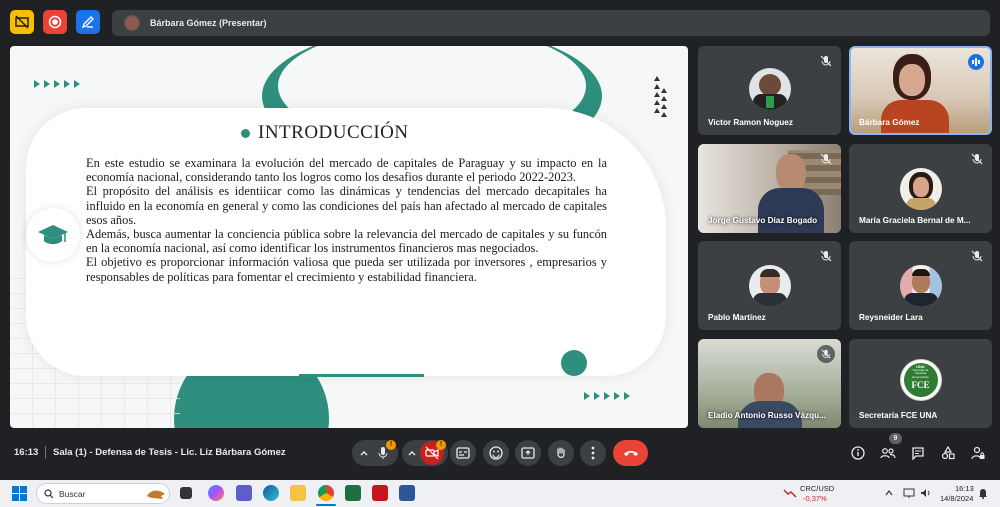 The image size is (1000, 507). I want to click on whiteboard-button, so click(88, 22).